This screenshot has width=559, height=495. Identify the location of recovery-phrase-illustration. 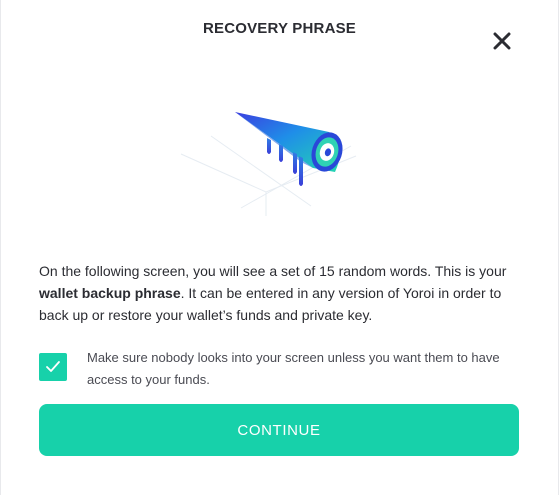
(281, 161).